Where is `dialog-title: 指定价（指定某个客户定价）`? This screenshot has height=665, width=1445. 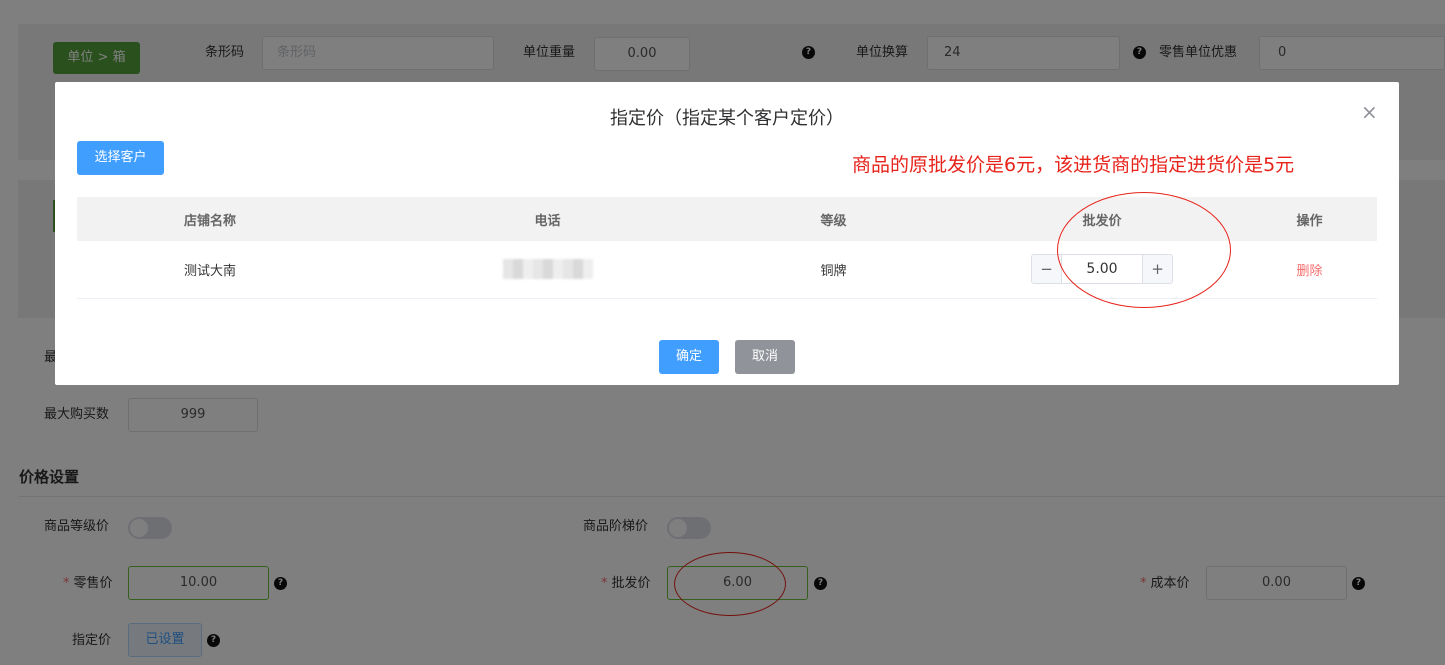 dialog-title: 指定价（指定某个客户定价） is located at coordinates (727, 118).